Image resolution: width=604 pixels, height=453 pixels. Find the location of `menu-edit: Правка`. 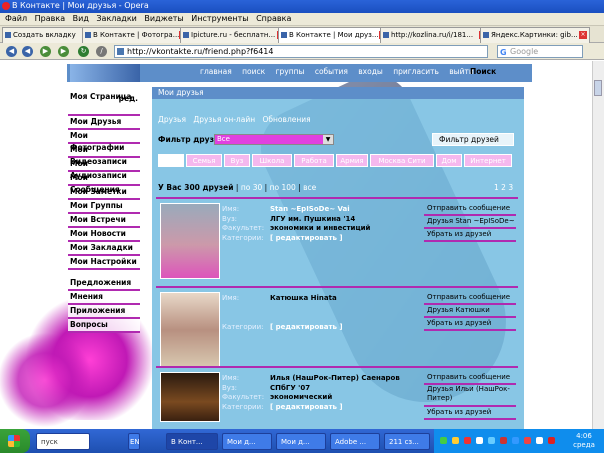

menu-edit: Правка is located at coordinates (50, 18).